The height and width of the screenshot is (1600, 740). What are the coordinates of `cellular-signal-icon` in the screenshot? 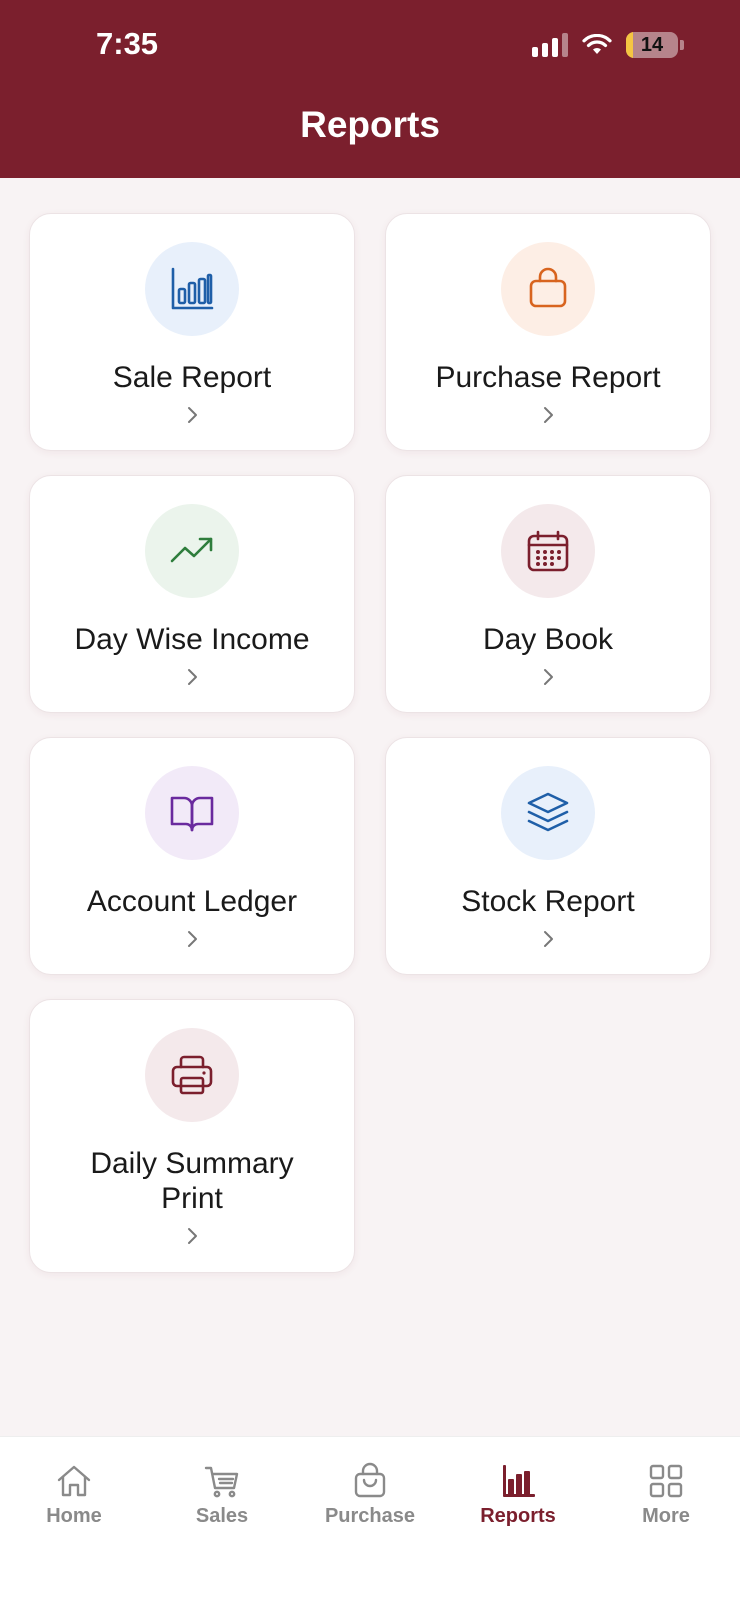 It's located at (550, 45).